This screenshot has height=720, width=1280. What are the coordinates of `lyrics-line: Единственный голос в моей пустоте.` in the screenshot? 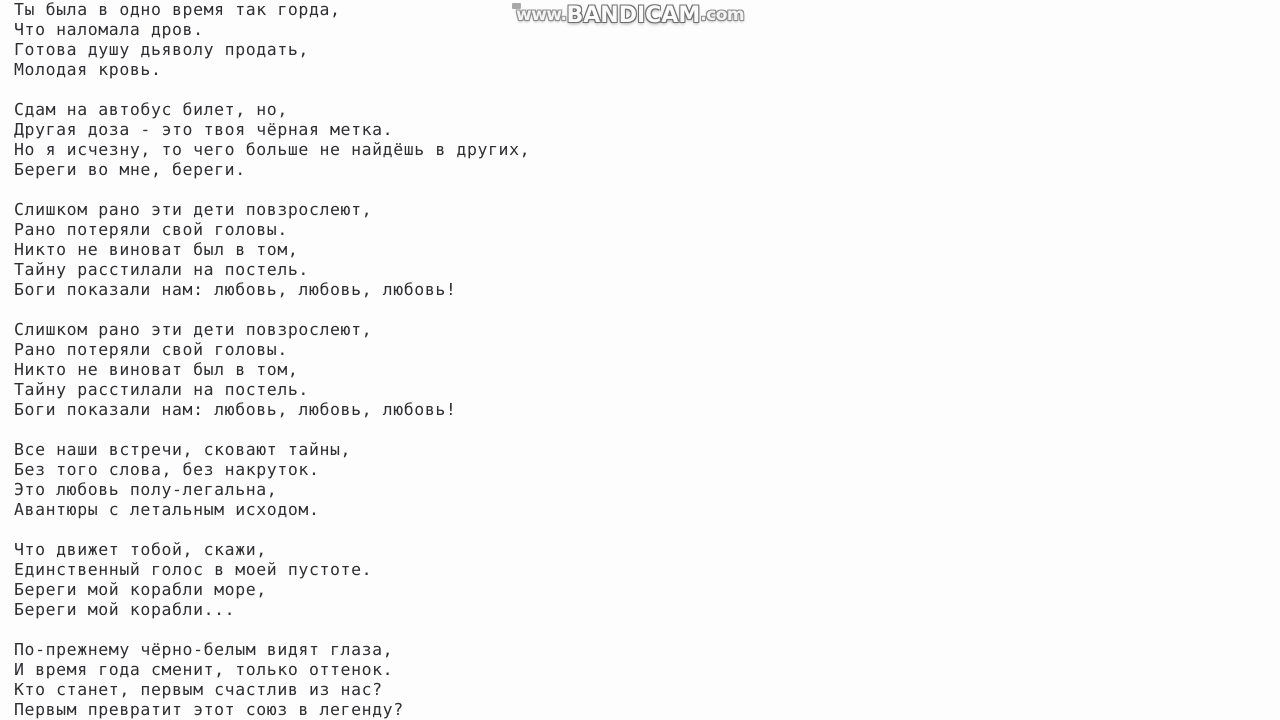 It's located at (193, 569).